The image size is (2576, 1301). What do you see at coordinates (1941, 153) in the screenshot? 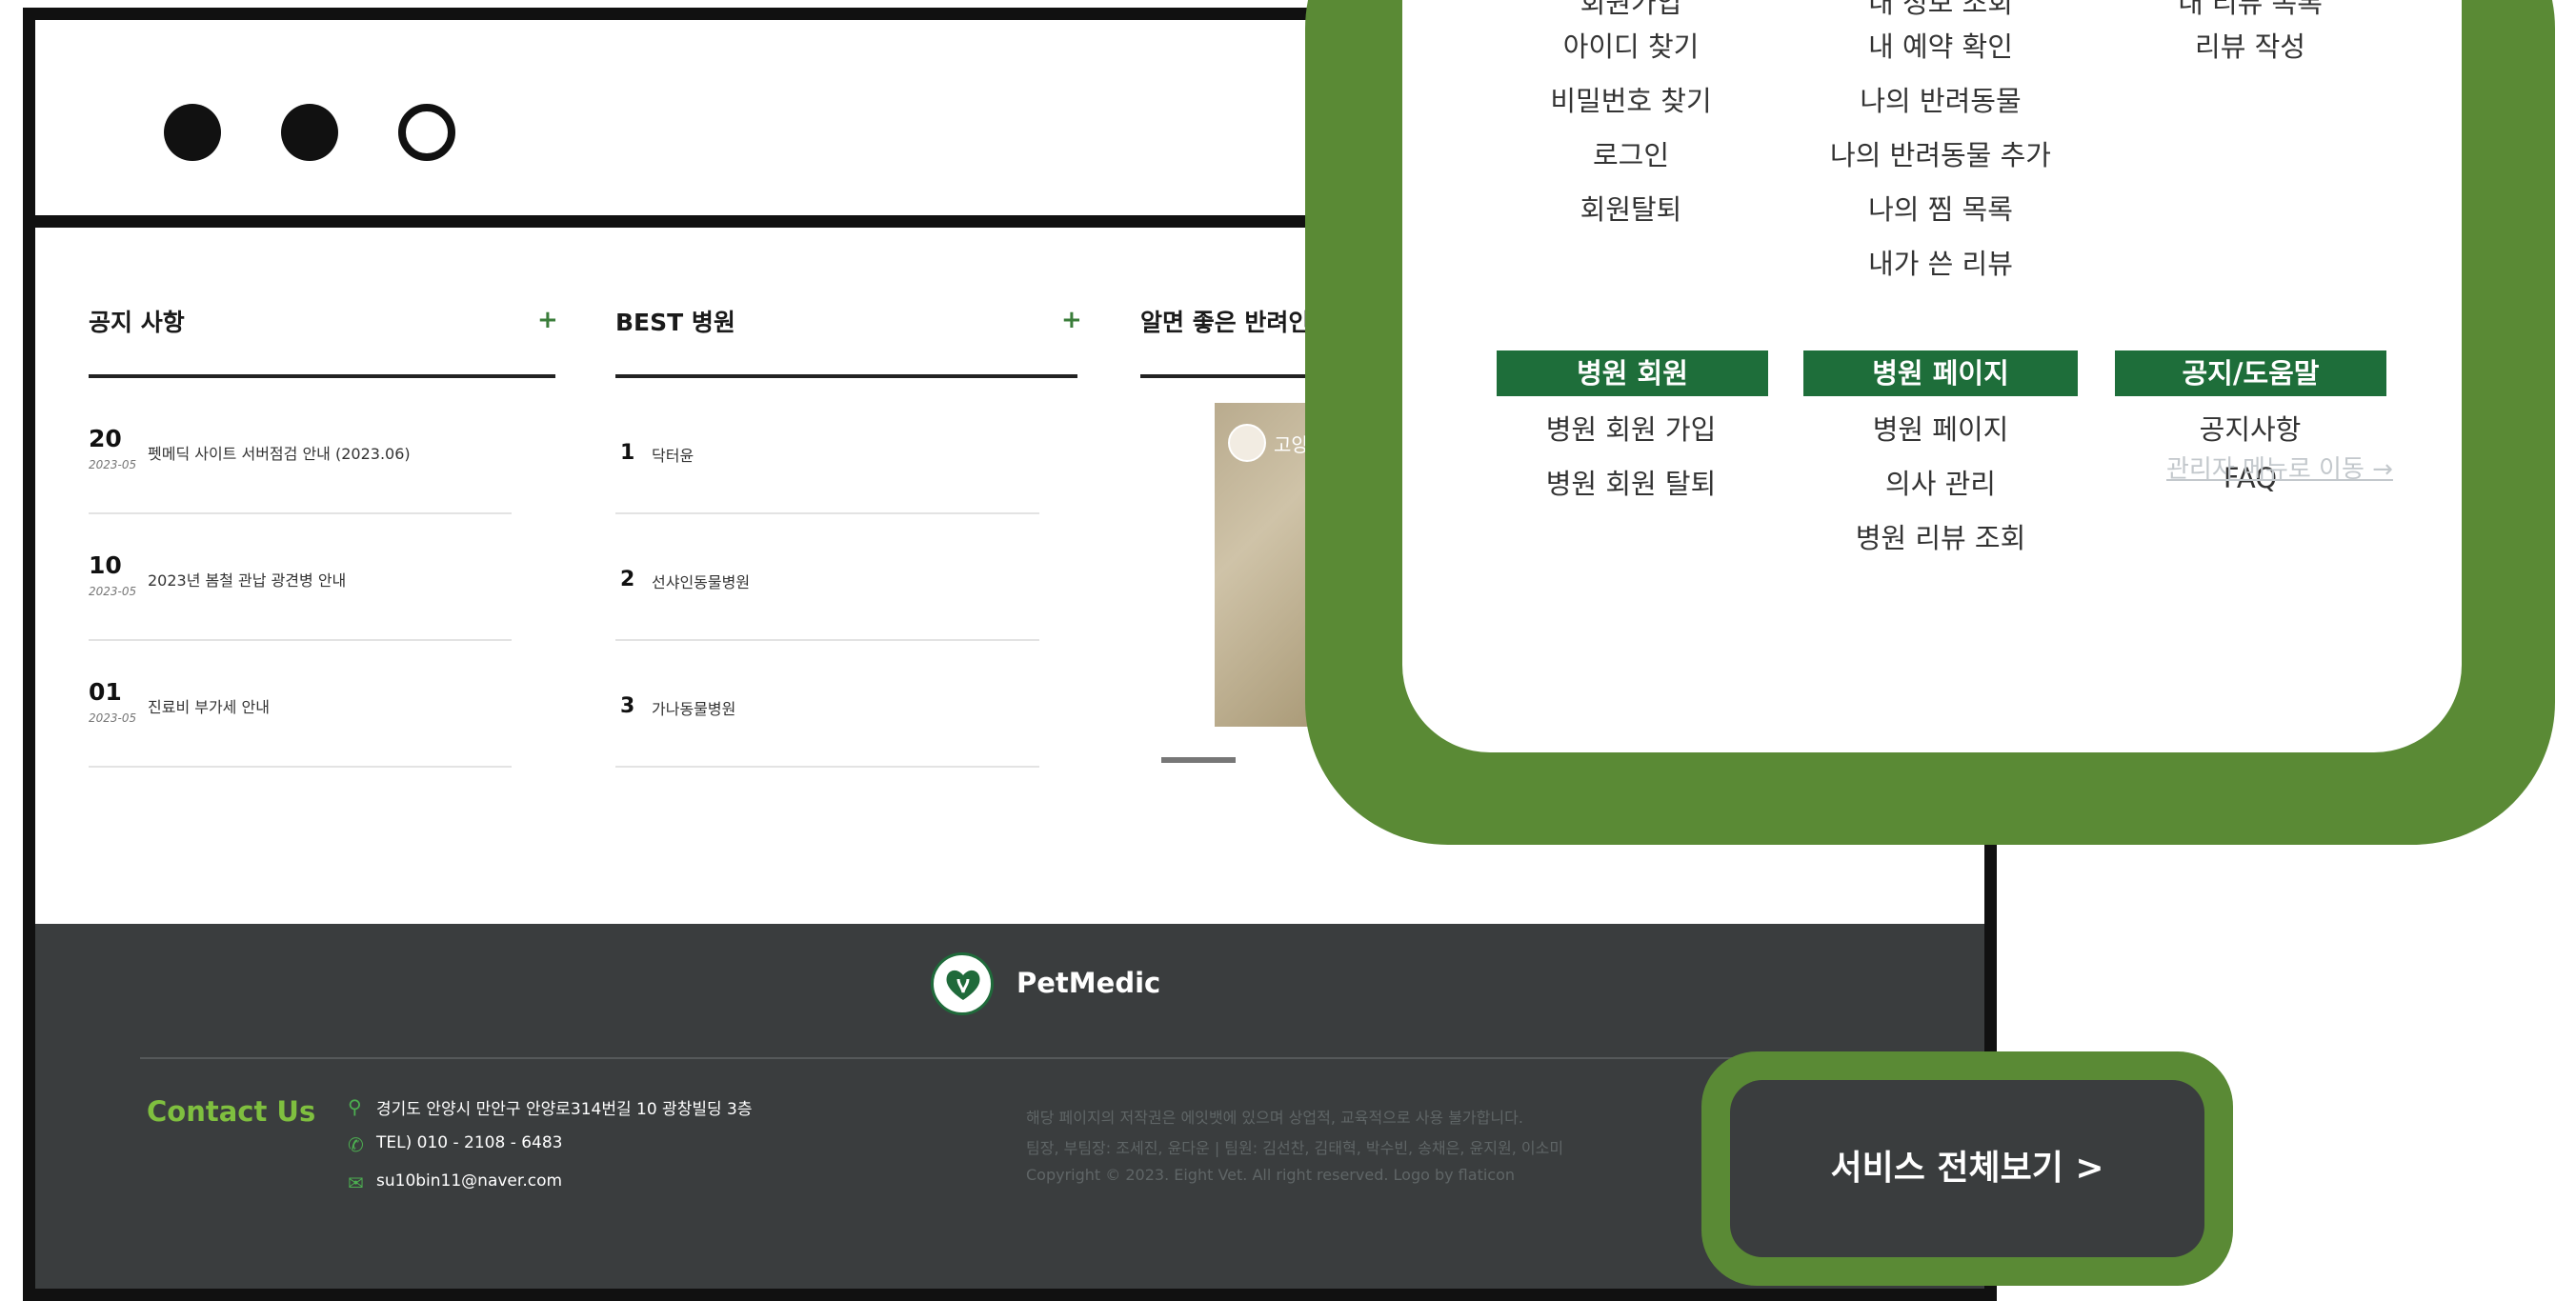
I see `menu-item-add-pet: 나의 반려동물 추가` at bounding box center [1941, 153].